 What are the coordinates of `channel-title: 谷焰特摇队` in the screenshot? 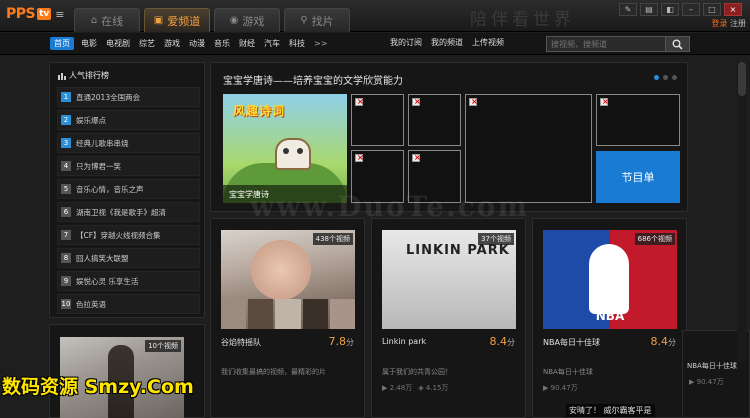 It's located at (241, 342).